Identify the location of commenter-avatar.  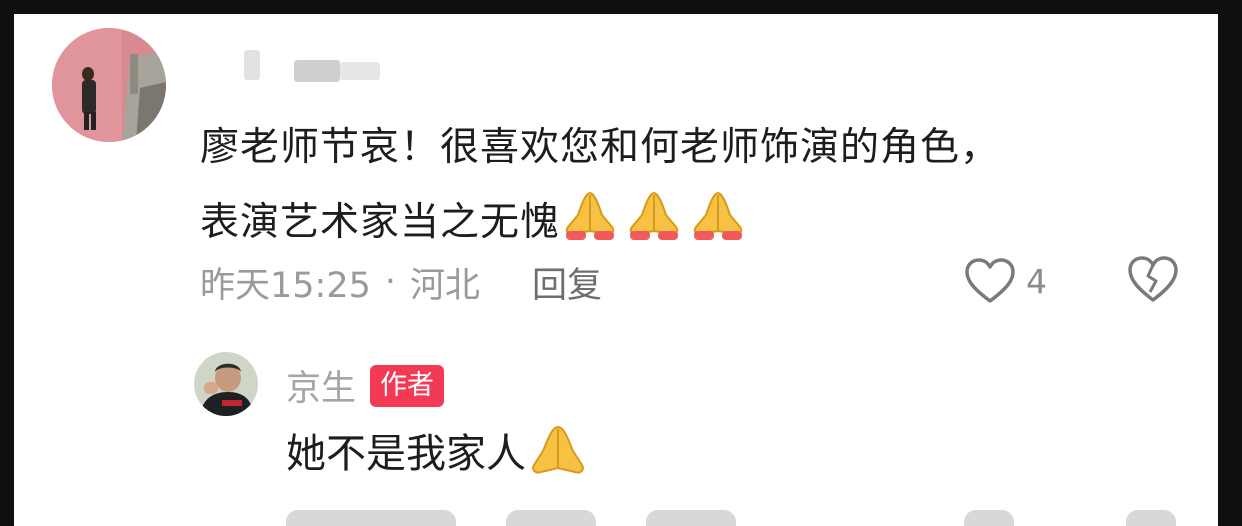
(109, 85).